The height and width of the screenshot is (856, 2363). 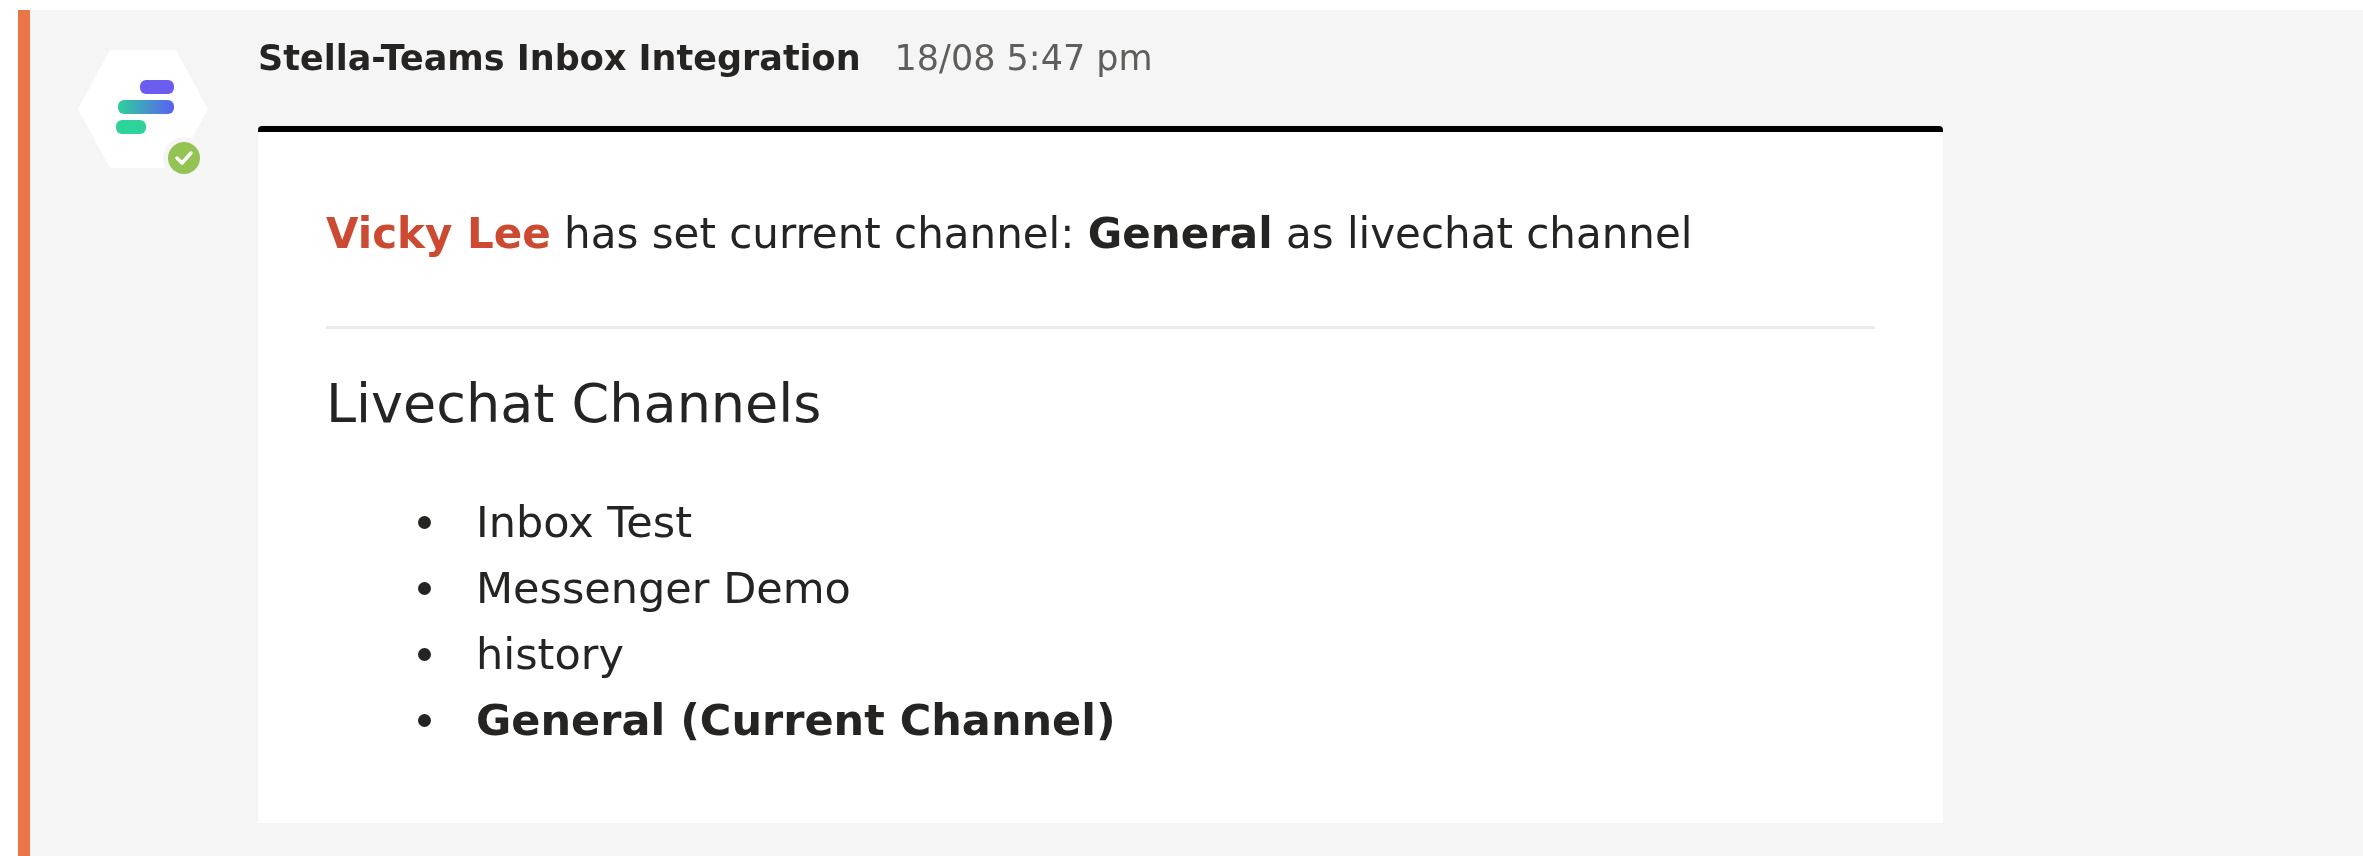 I want to click on bot-avatar-icon, so click(x=143, y=109).